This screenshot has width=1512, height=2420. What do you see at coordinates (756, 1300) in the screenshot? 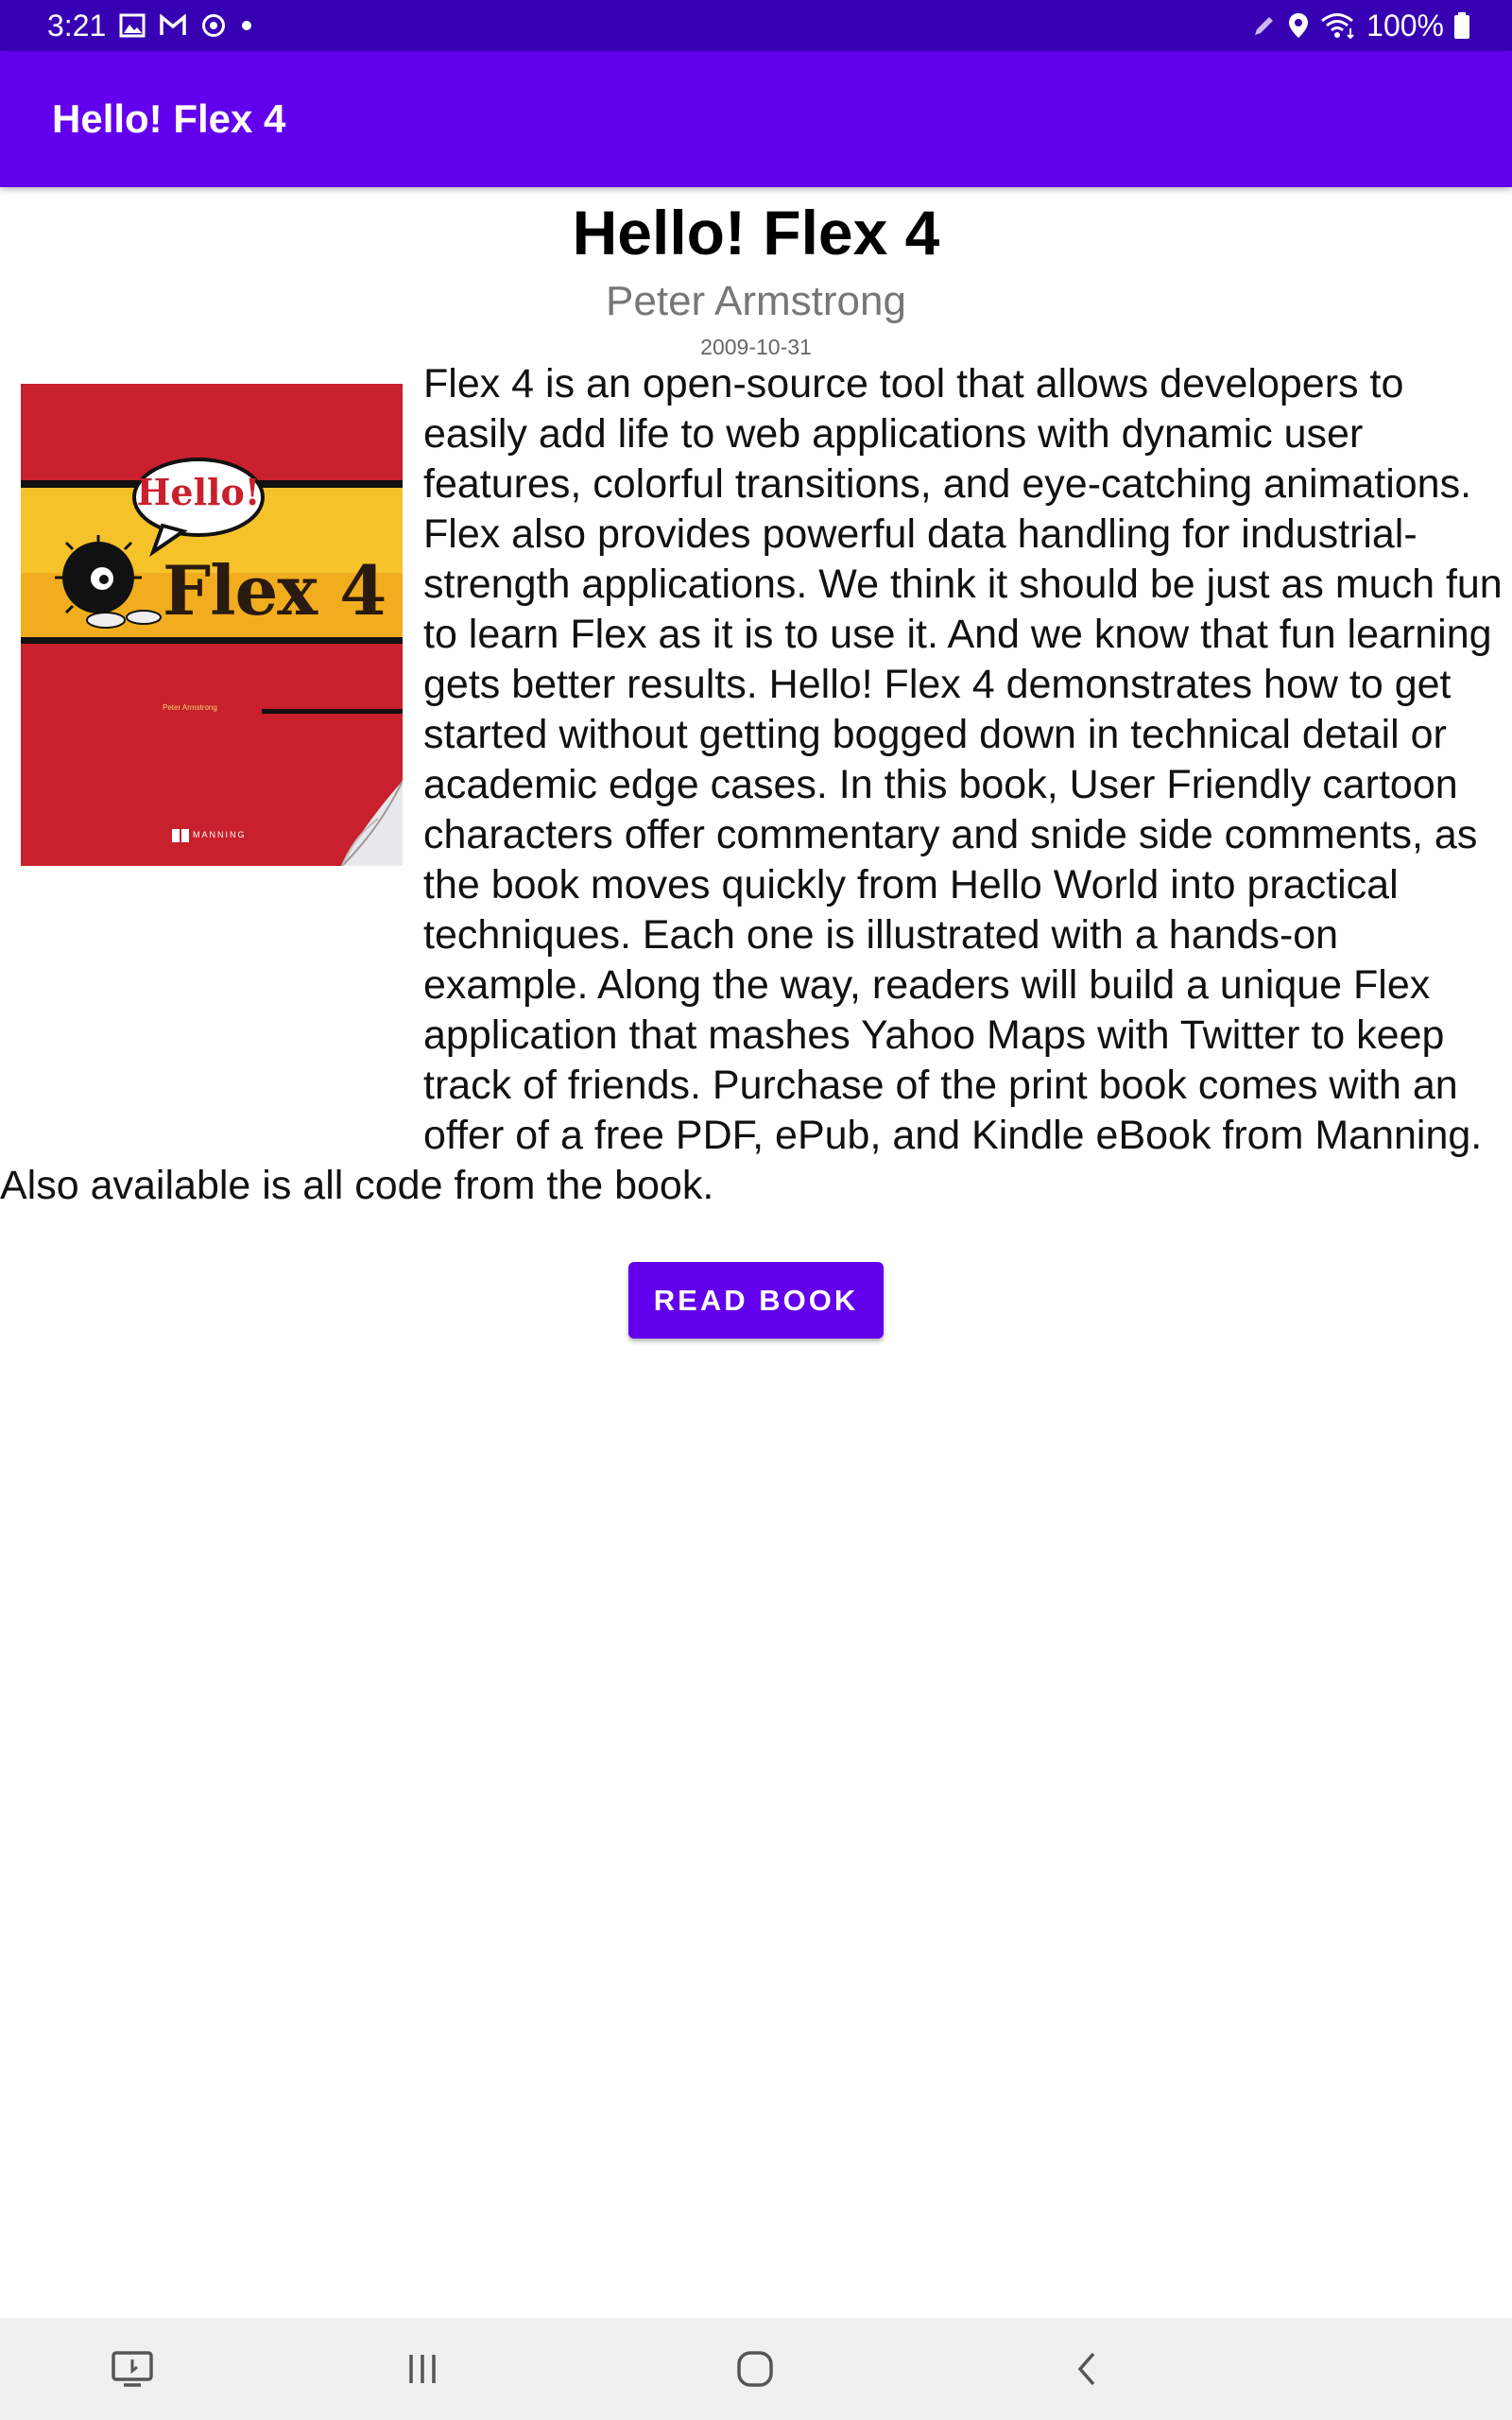
I see `read-book-button: READ BOOK` at bounding box center [756, 1300].